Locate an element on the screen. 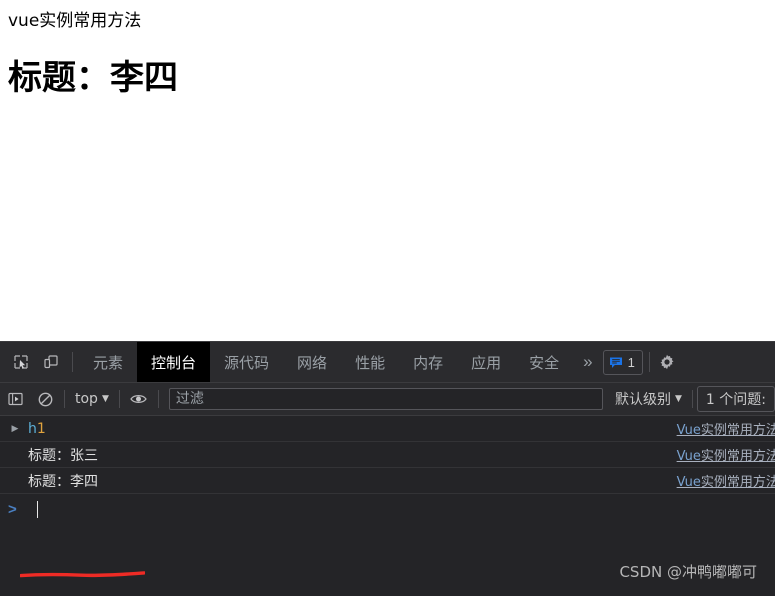 This screenshot has width=775, height=596. tab-network-label: 网络 is located at coordinates (312, 362).